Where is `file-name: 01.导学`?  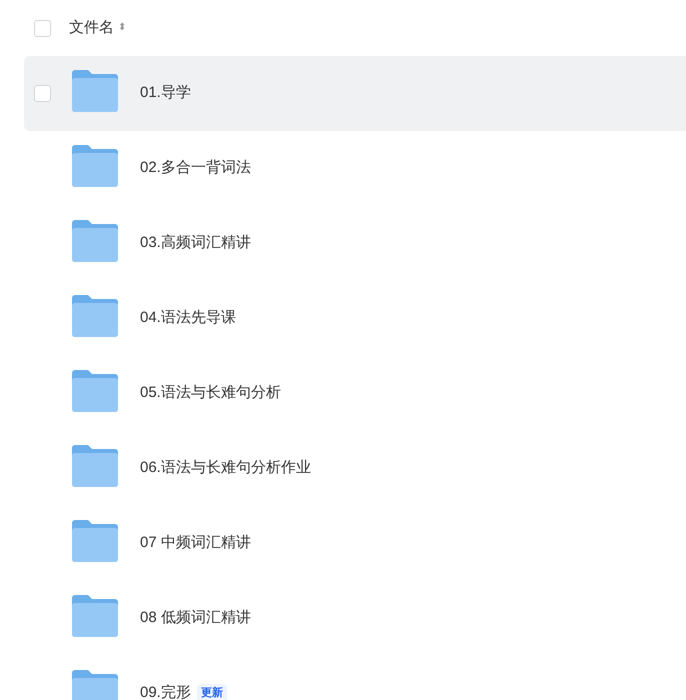
file-name: 01.导学 is located at coordinates (165, 93).